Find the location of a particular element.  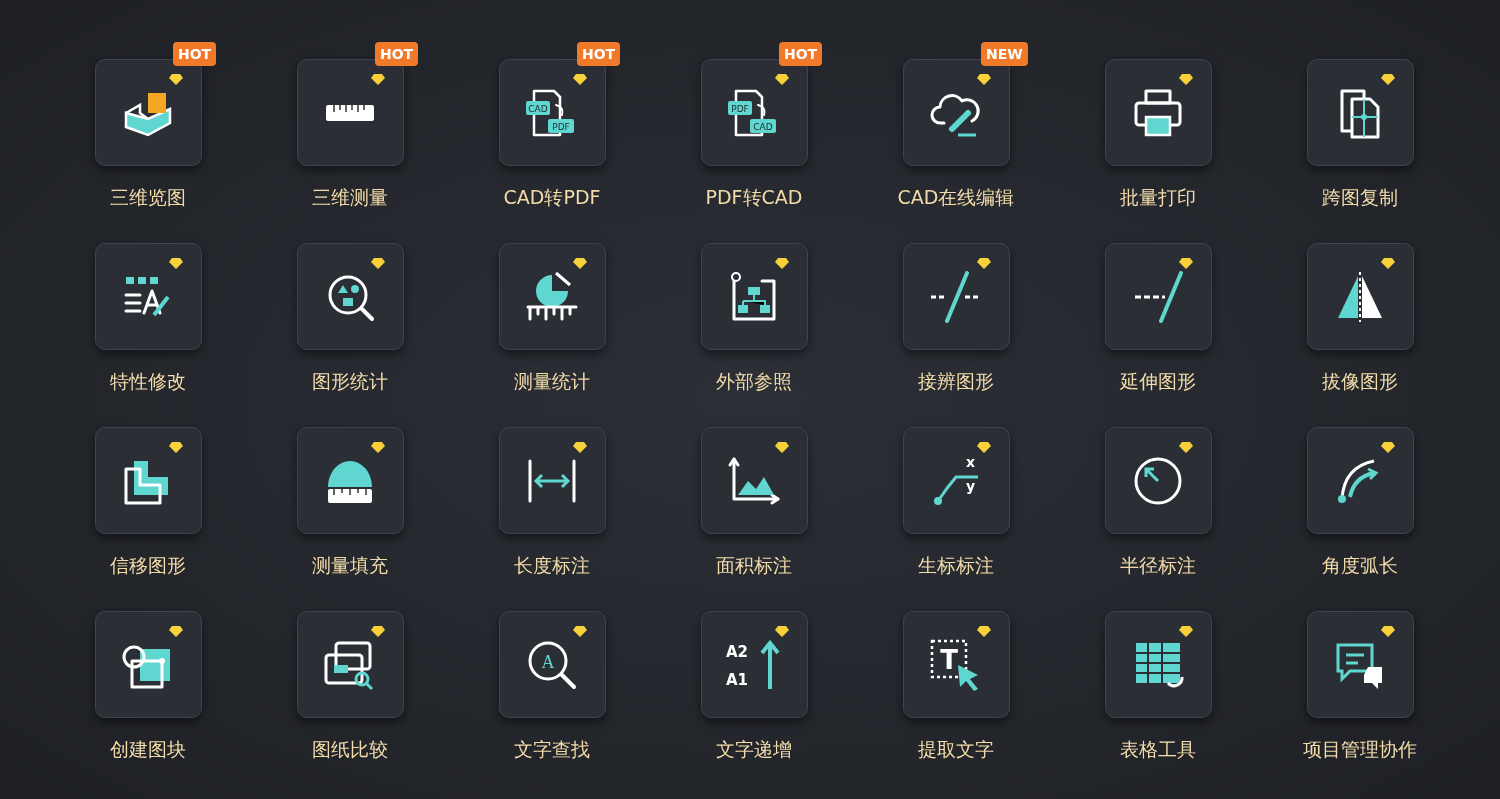

tool-label: 外部参照 is located at coordinates (754, 381).